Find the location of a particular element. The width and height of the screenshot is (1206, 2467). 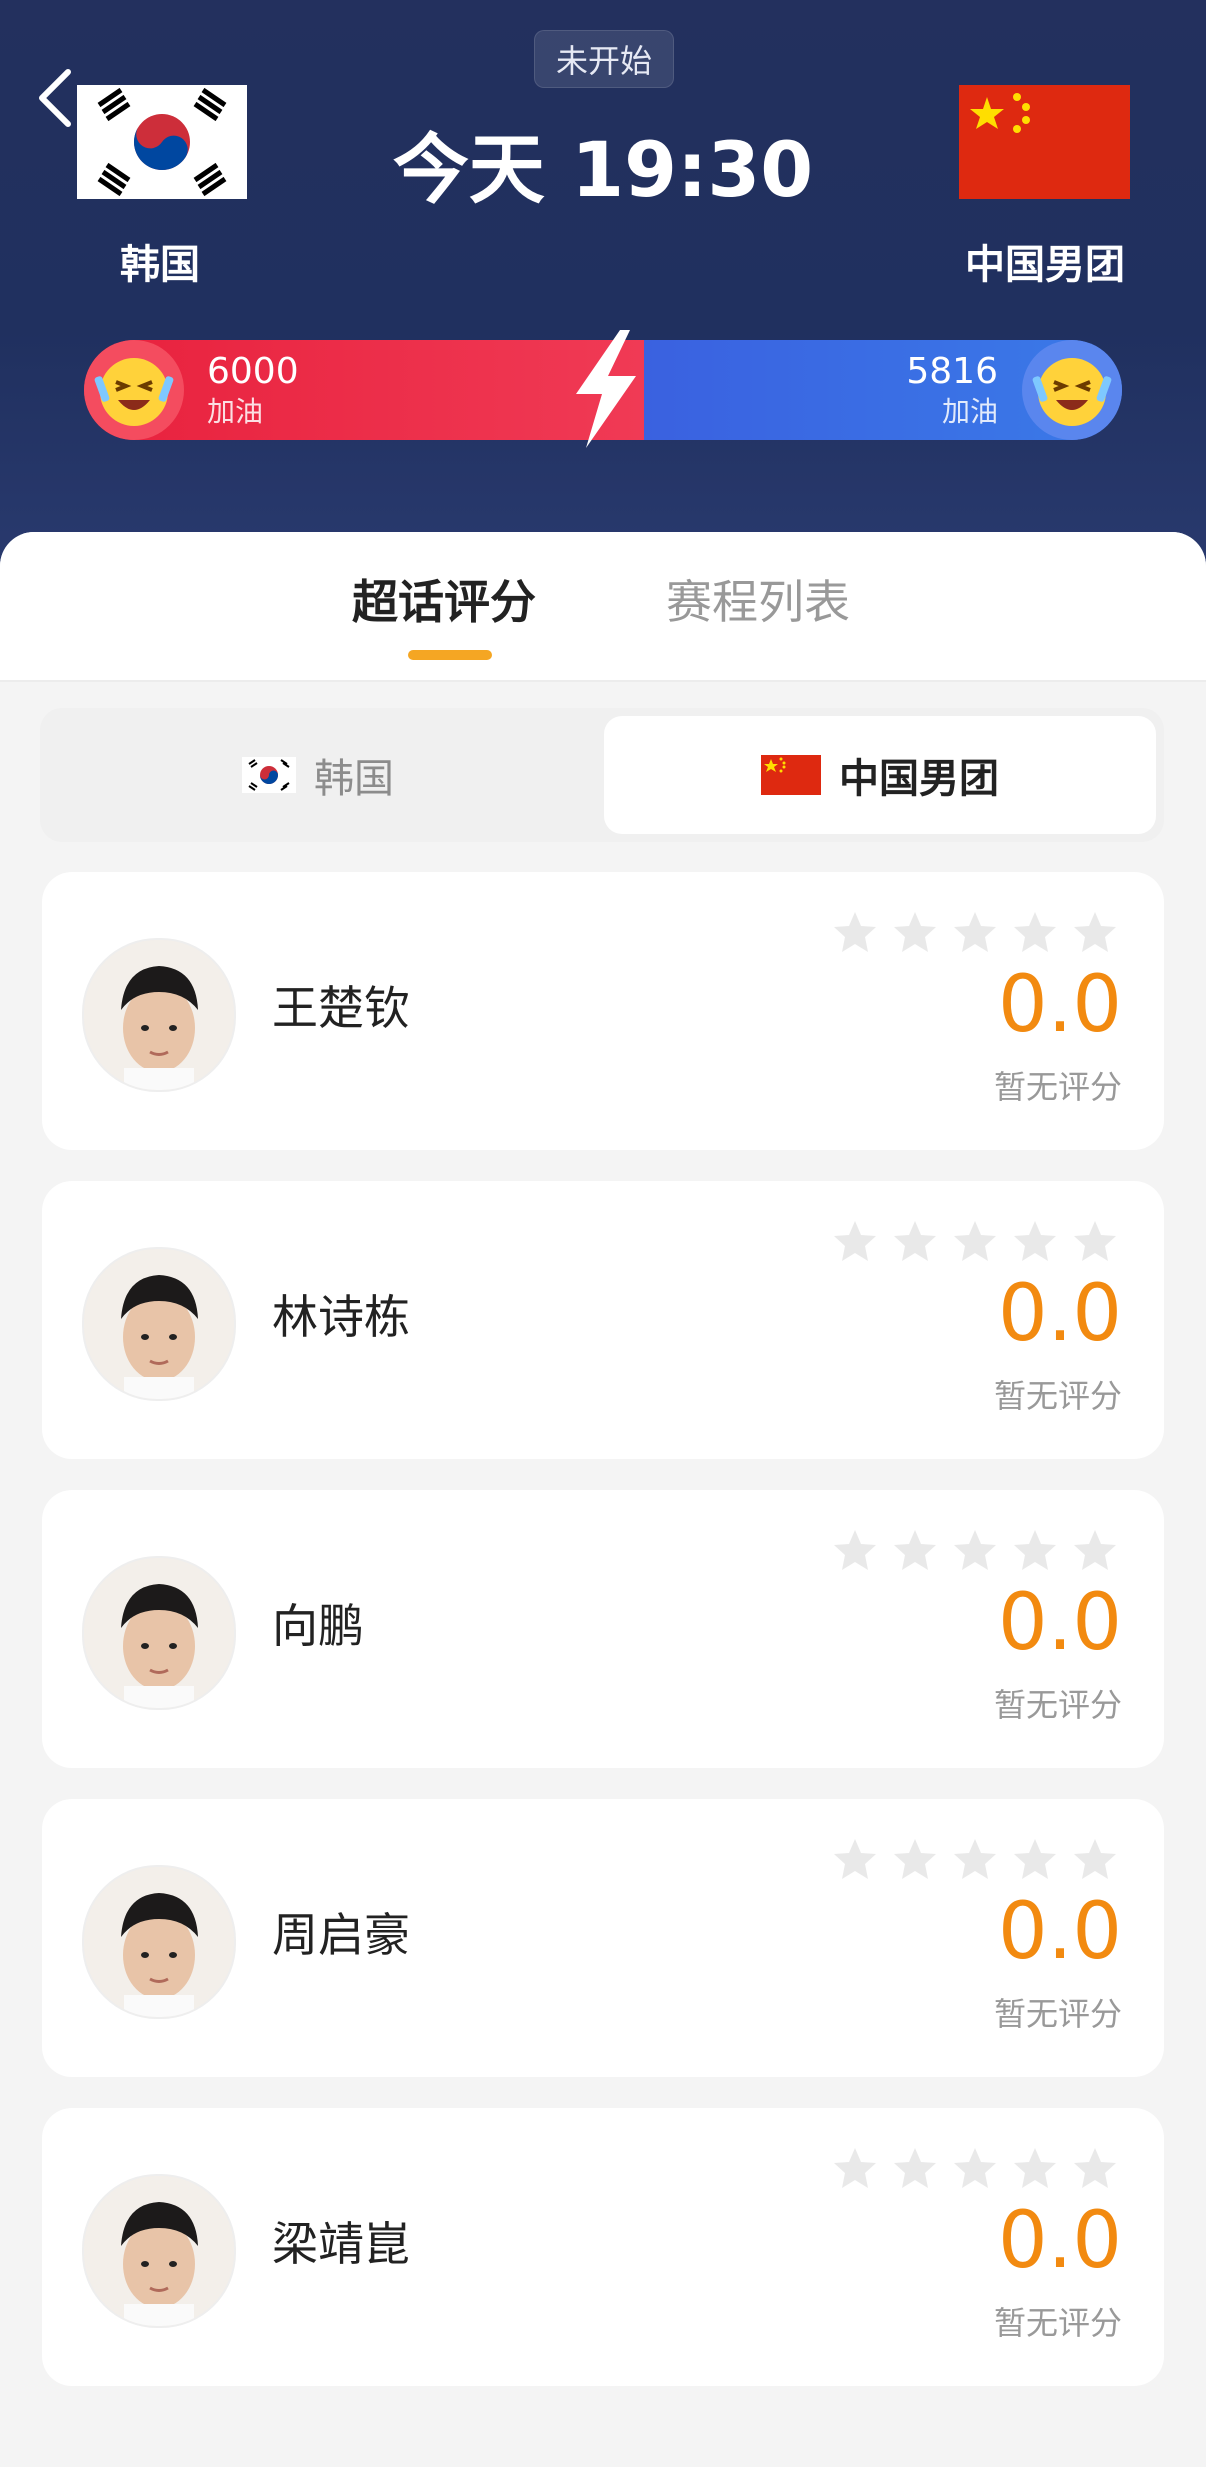

away-cheer-button is located at coordinates (1072, 390).